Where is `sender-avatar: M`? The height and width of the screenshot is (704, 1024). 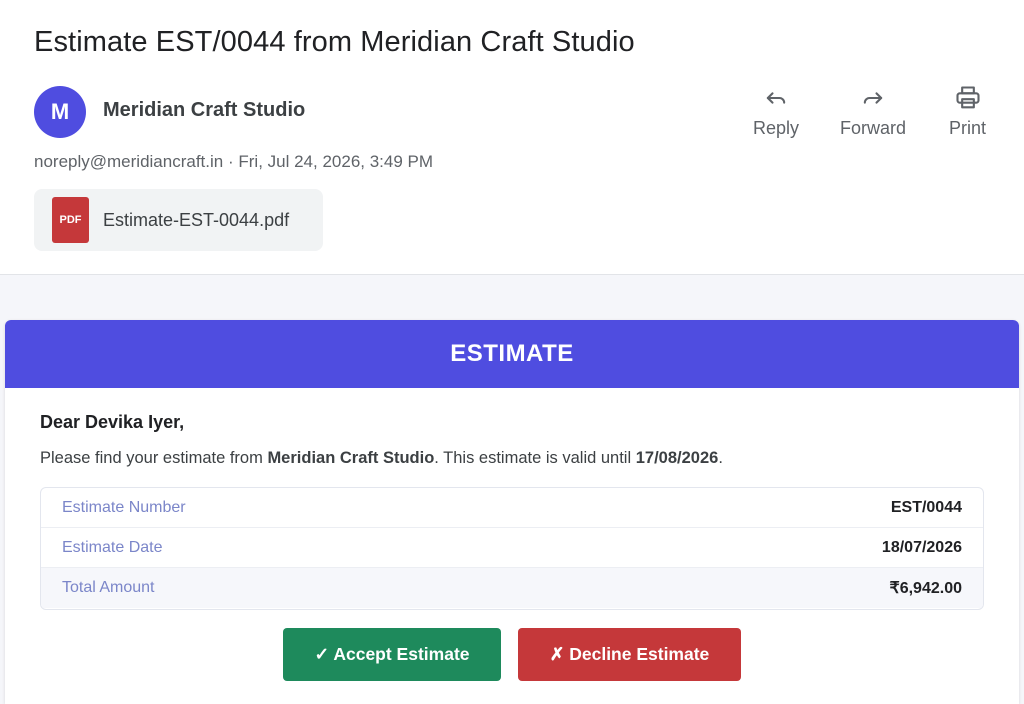
sender-avatar: M is located at coordinates (60, 112).